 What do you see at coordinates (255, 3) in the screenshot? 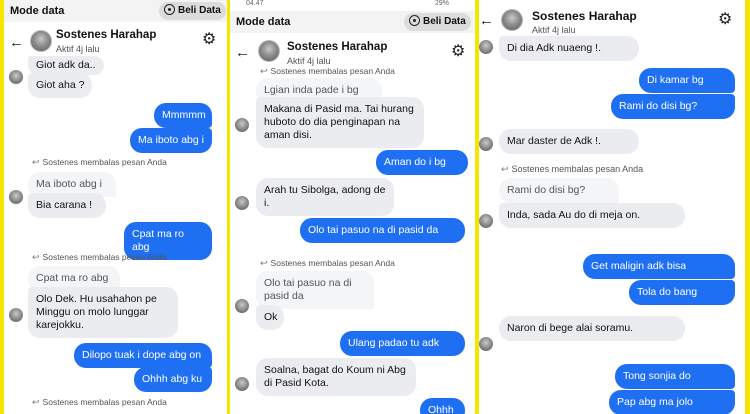
I see `clock-time: 04.47` at bounding box center [255, 3].